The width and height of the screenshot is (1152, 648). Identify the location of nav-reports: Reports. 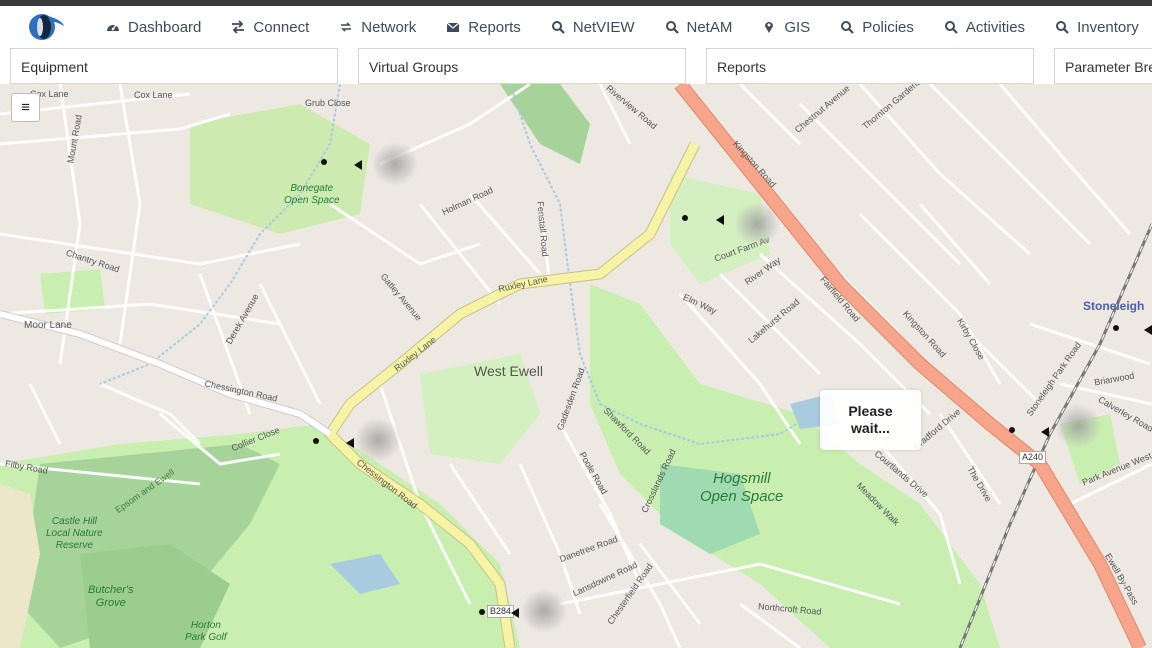
(483, 27).